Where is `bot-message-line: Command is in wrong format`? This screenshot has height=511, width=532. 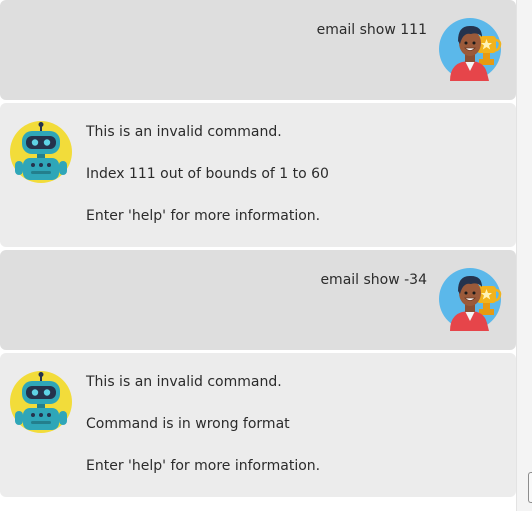
bot-message-line: Command is in wrong format is located at coordinates (188, 424).